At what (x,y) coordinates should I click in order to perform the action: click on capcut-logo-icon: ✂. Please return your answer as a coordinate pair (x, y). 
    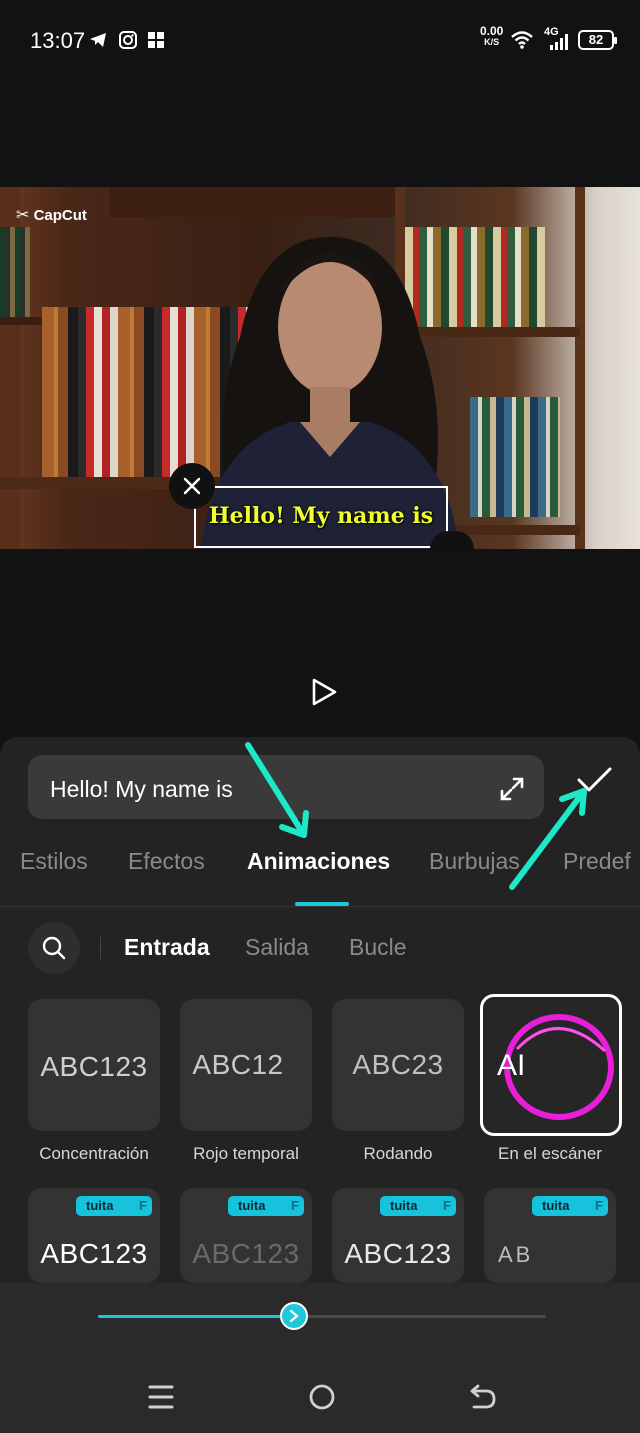
    Looking at the image, I should click on (23, 215).